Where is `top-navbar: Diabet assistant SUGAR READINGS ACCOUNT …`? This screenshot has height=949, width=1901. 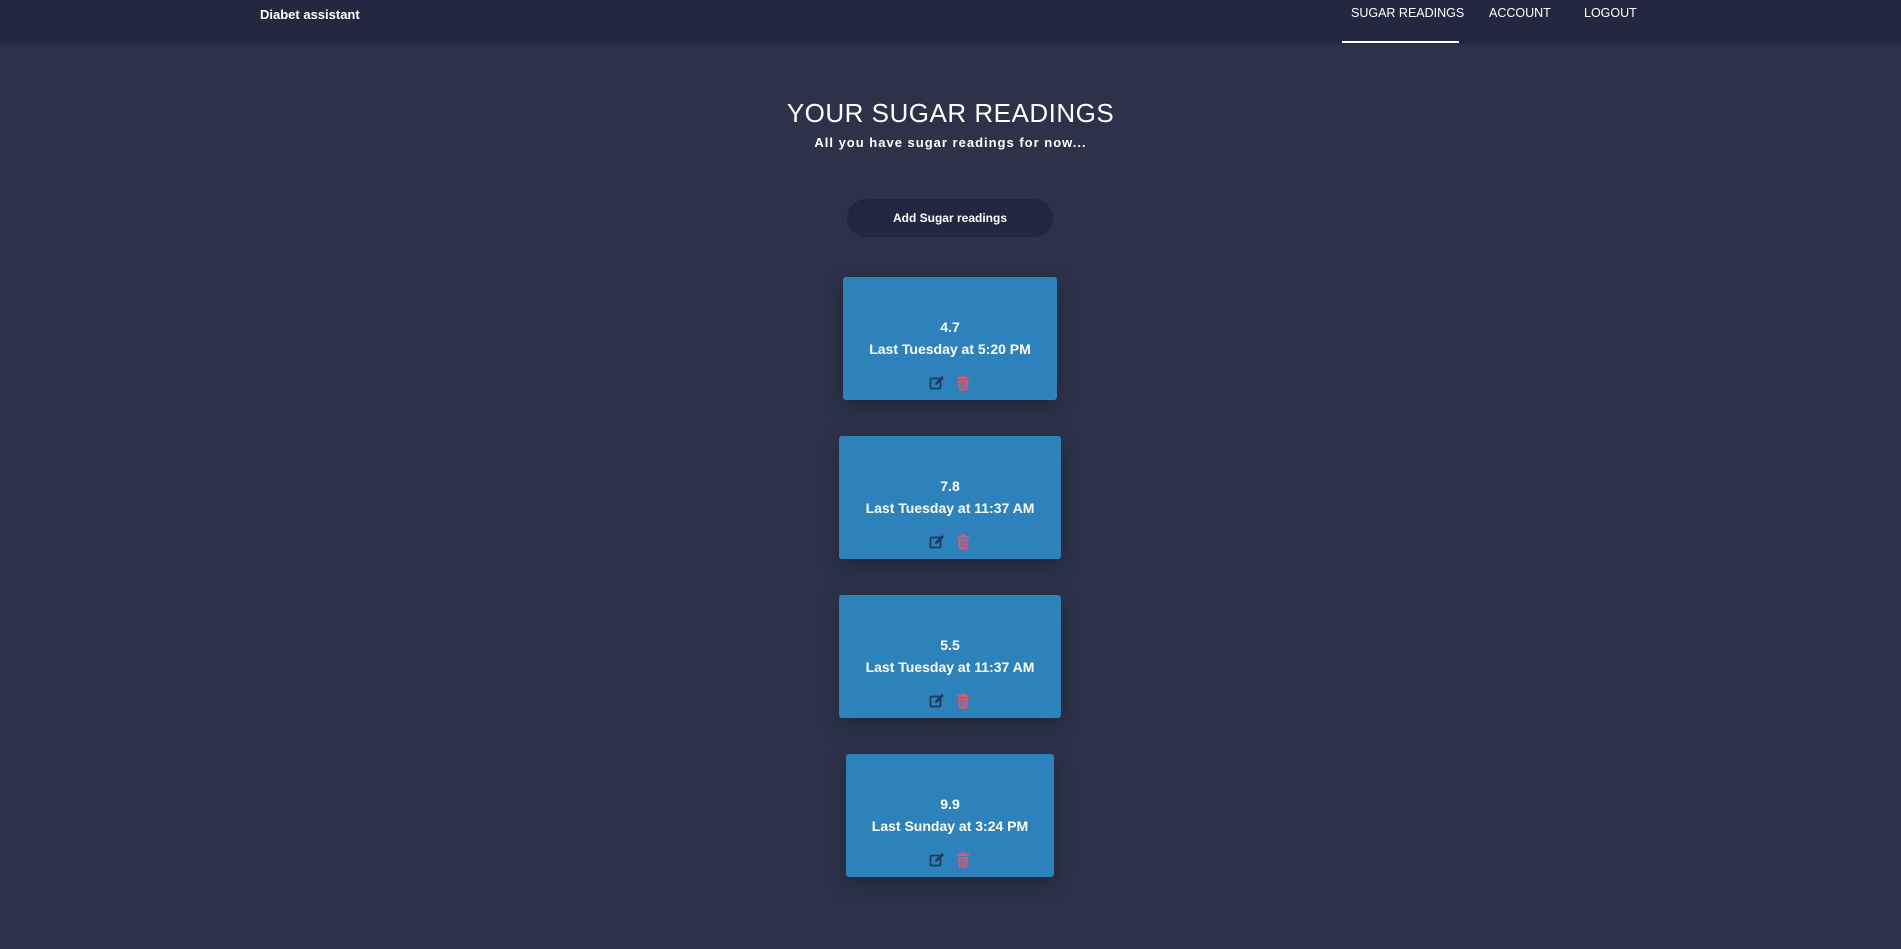 top-navbar: Diabet assistant SUGAR READINGS ACCOUNT … is located at coordinates (950, 22).